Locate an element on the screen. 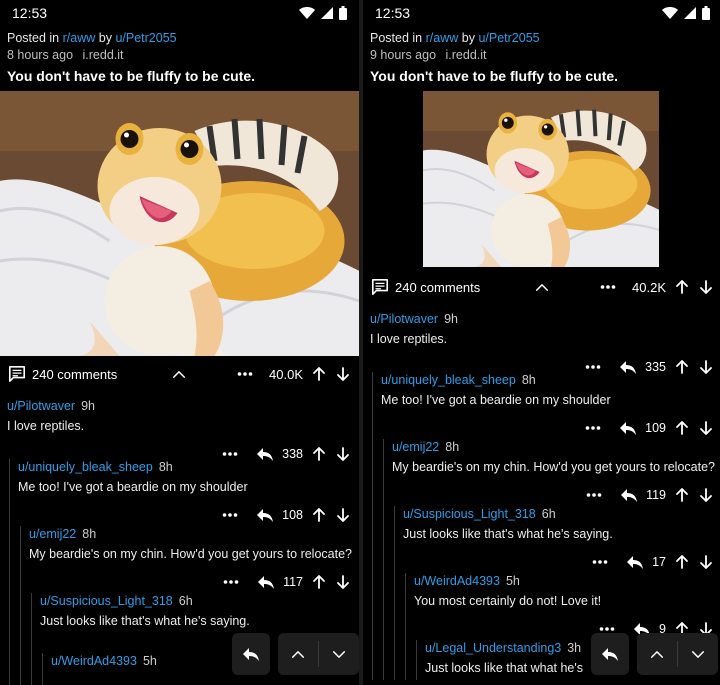 The width and height of the screenshot is (720, 685). battery-icon is located at coordinates (706, 13).